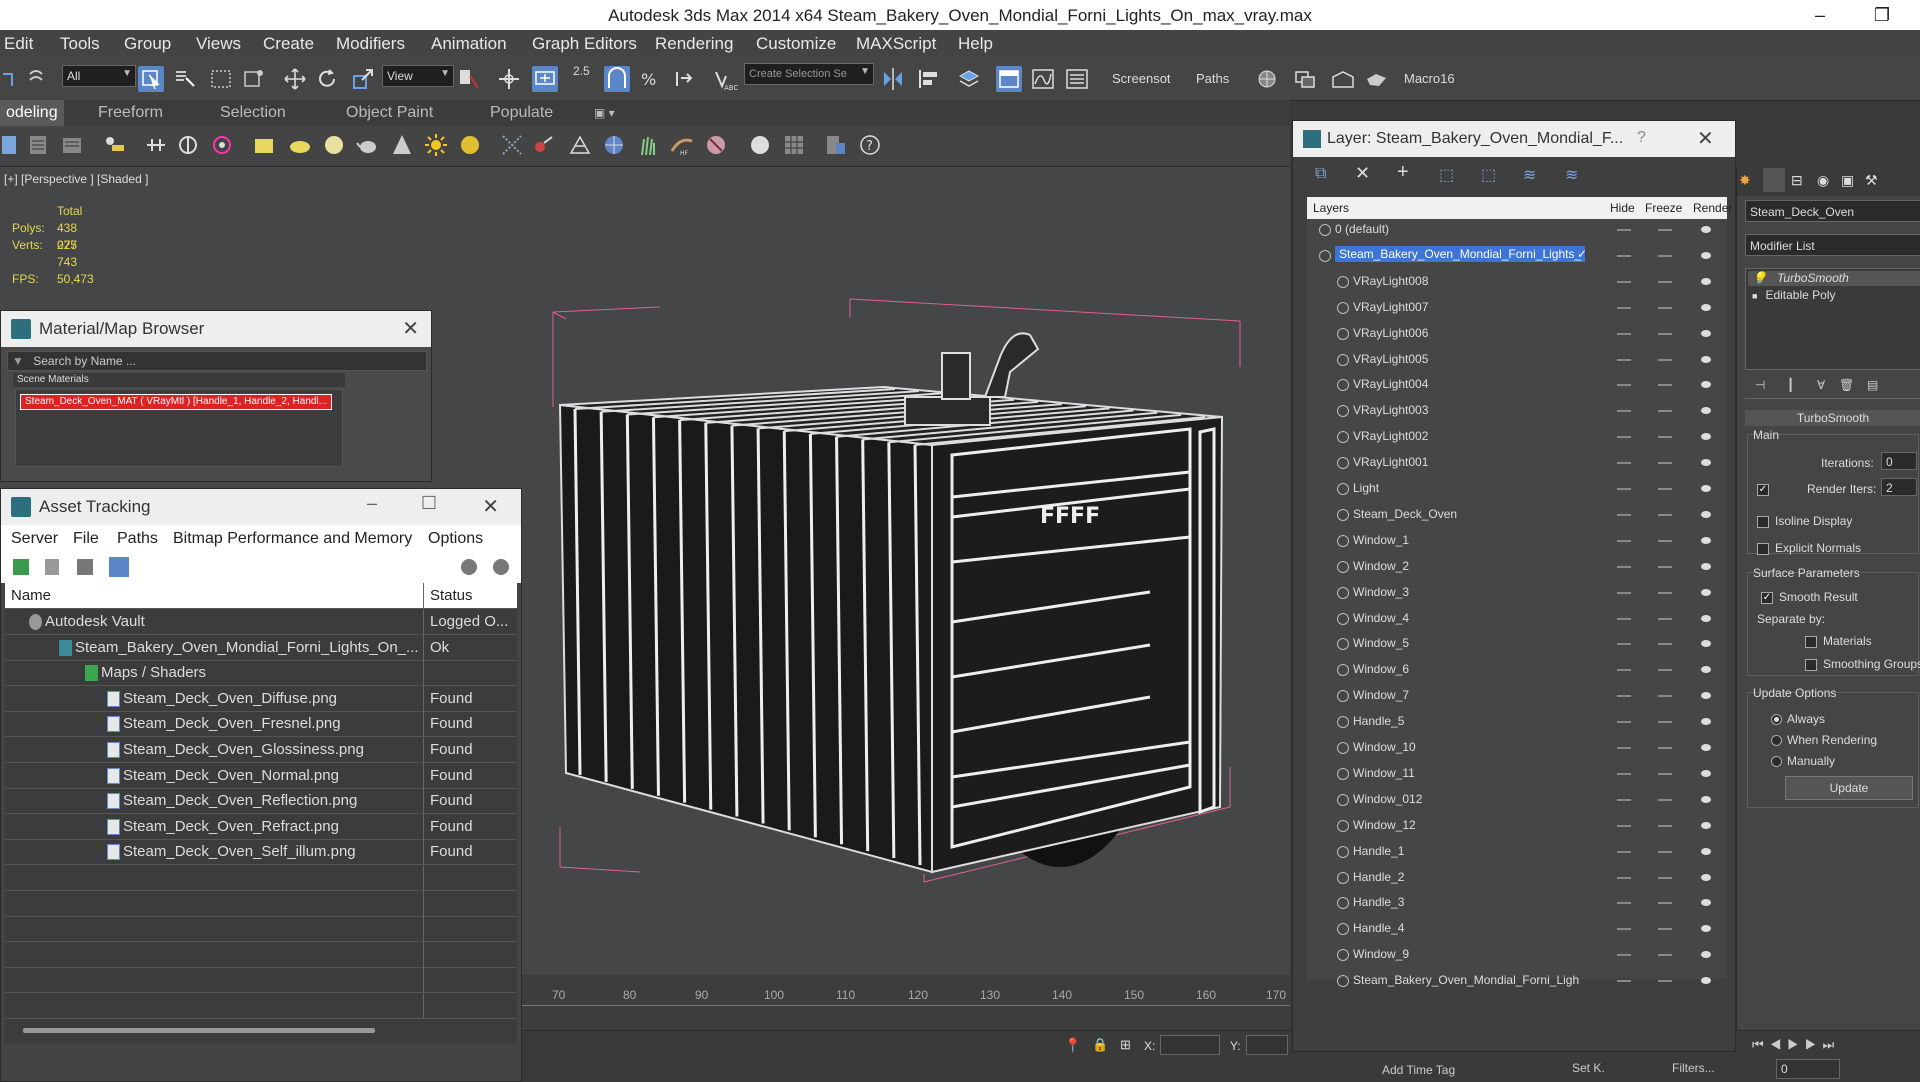 The height and width of the screenshot is (1082, 1920). Describe the element at coordinates (1100, 1045) in the screenshot. I see `lock-selection-icon: 🔒` at that location.